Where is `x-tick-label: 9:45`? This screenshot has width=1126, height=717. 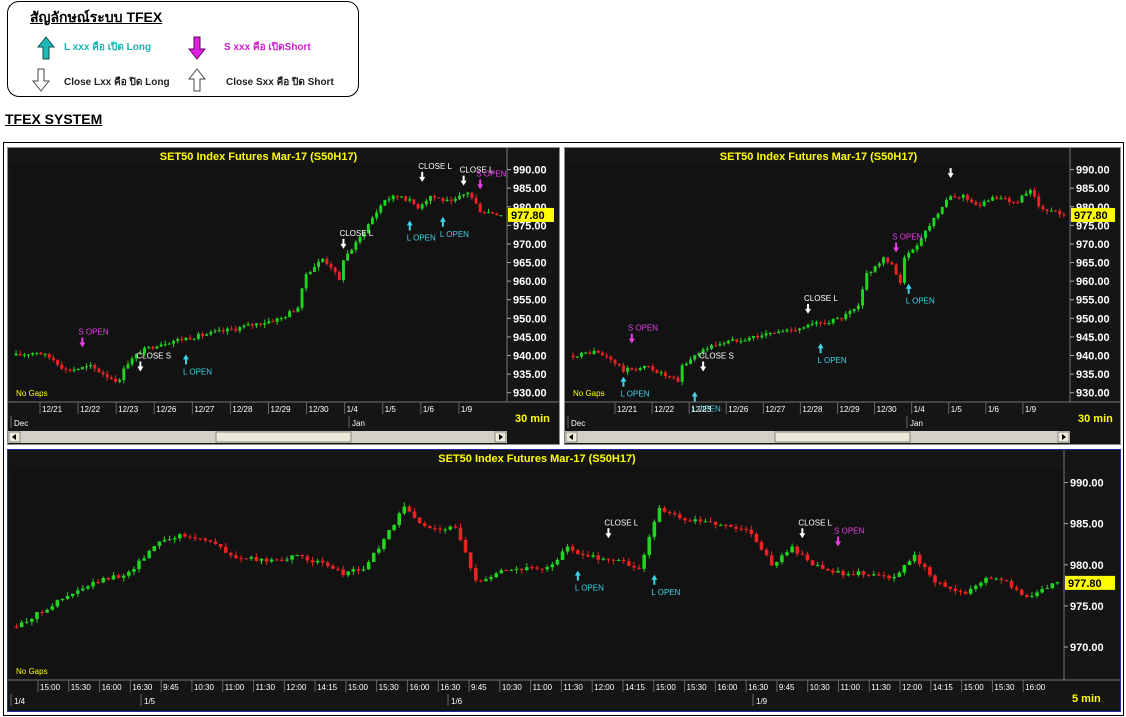
x-tick-label: 9:45 is located at coordinates (171, 687).